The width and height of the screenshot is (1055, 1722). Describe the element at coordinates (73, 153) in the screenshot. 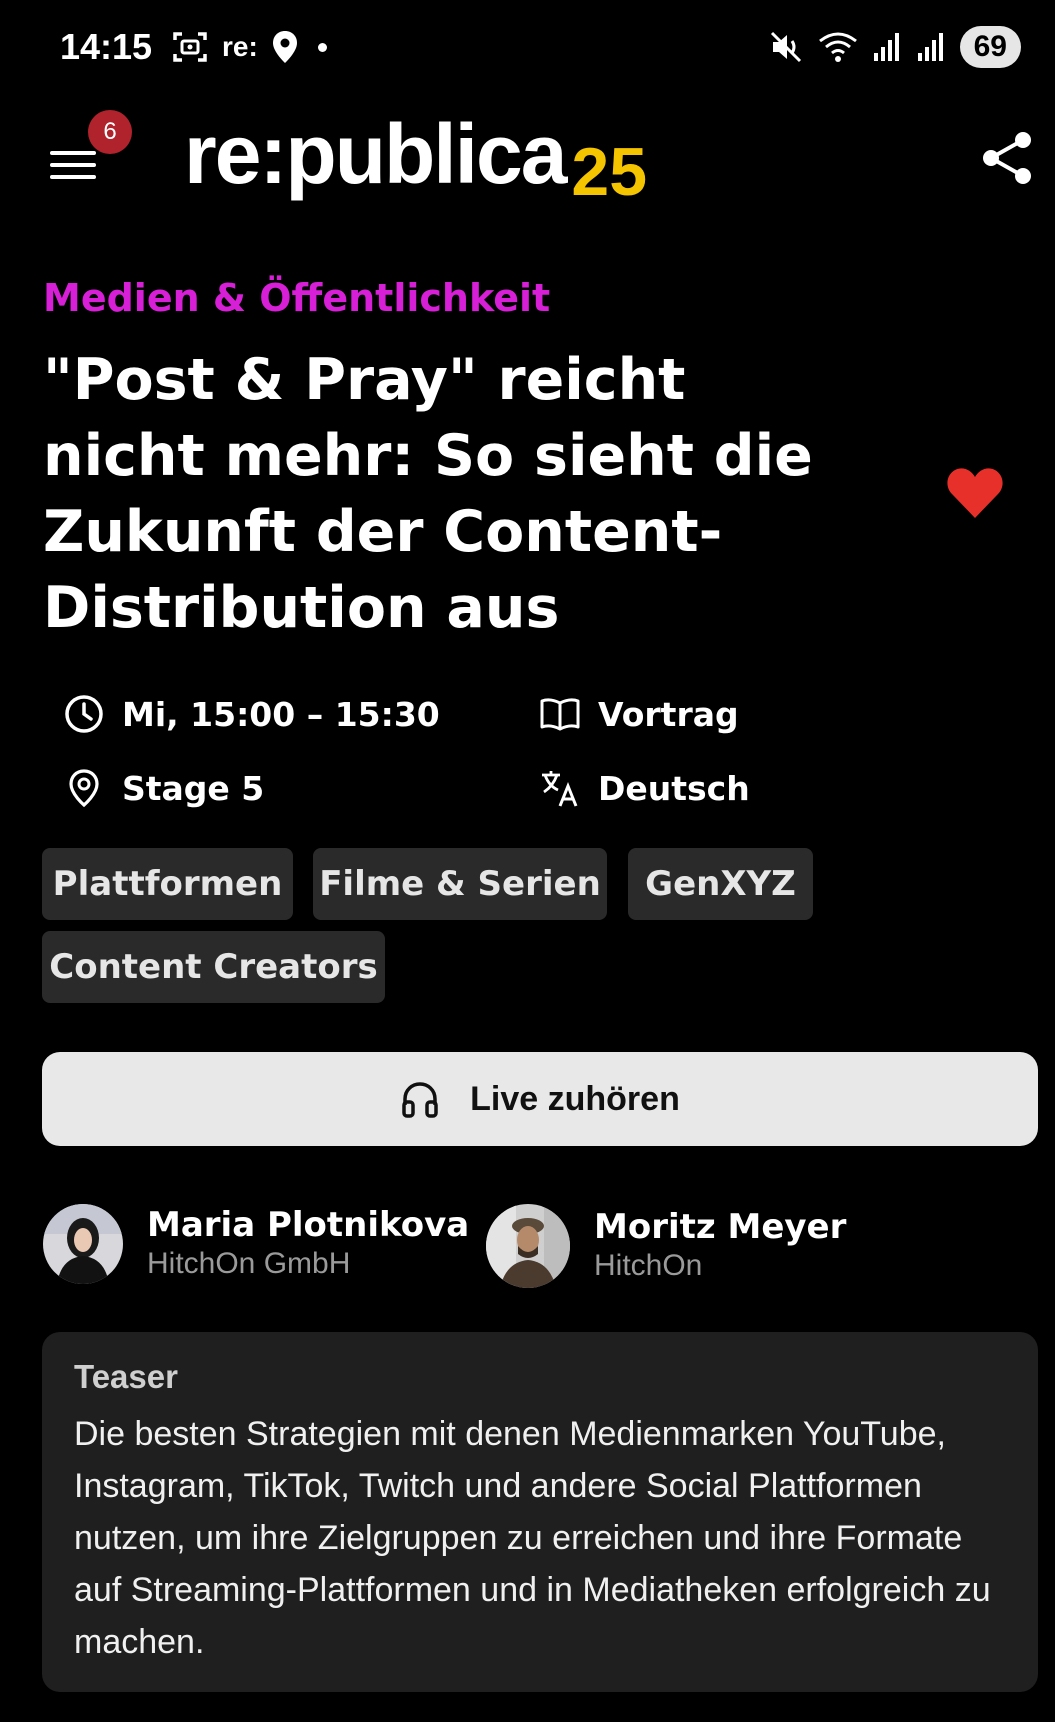

I see `menu-icon` at that location.